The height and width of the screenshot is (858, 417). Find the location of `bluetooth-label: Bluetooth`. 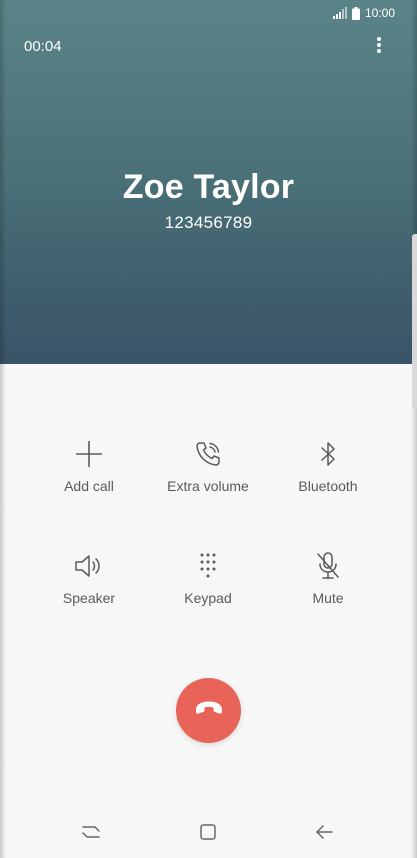

bluetooth-label: Bluetooth is located at coordinates (328, 486).